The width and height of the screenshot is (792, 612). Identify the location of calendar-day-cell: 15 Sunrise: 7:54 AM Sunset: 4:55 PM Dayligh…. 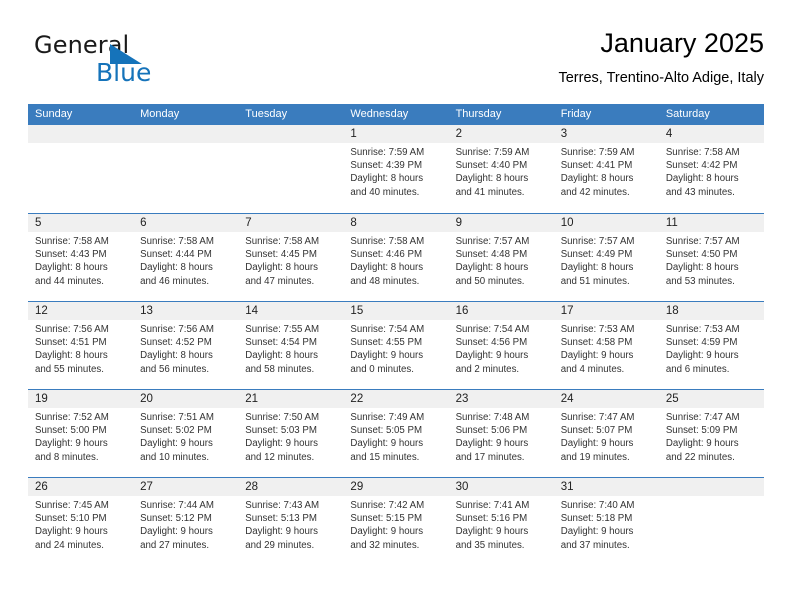
(396, 345).